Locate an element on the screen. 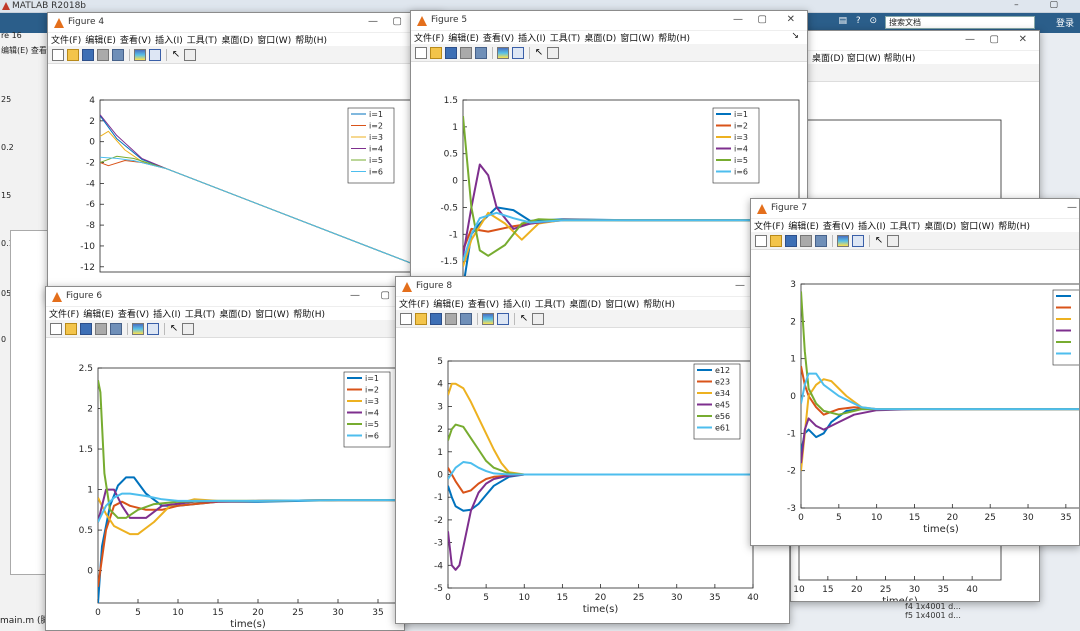 The width and height of the screenshot is (1080, 631). login-button: 登录 is located at coordinates (1065, 22).